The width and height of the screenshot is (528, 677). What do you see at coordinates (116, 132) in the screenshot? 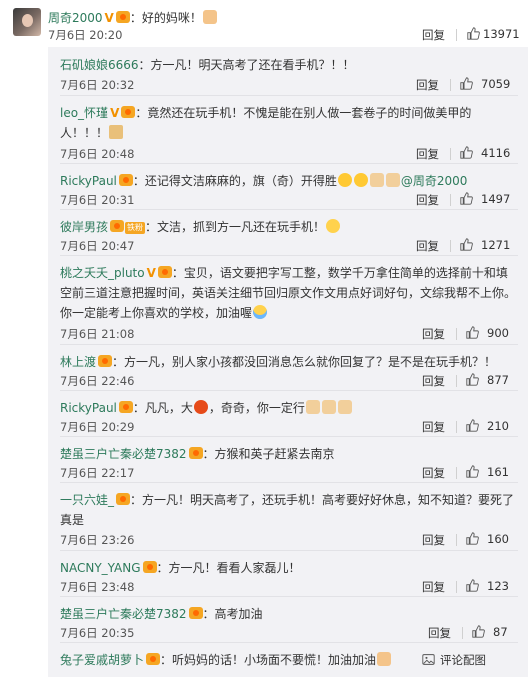
I see `cat-emoji-icon` at bounding box center [116, 132].